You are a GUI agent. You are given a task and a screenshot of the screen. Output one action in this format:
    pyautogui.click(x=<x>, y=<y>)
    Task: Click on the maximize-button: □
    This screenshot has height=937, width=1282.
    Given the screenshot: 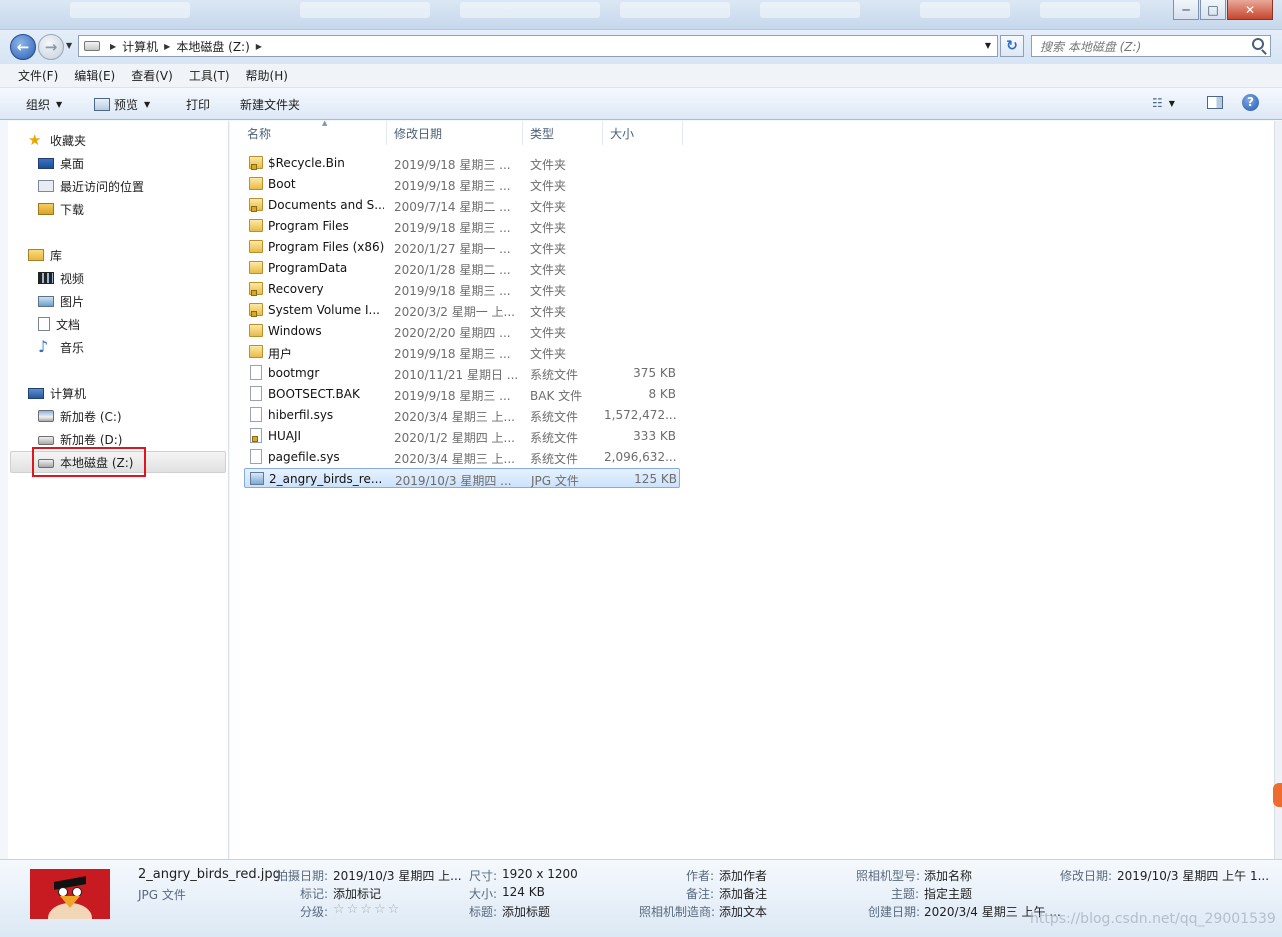 What is the action you would take?
    pyautogui.click(x=1213, y=10)
    